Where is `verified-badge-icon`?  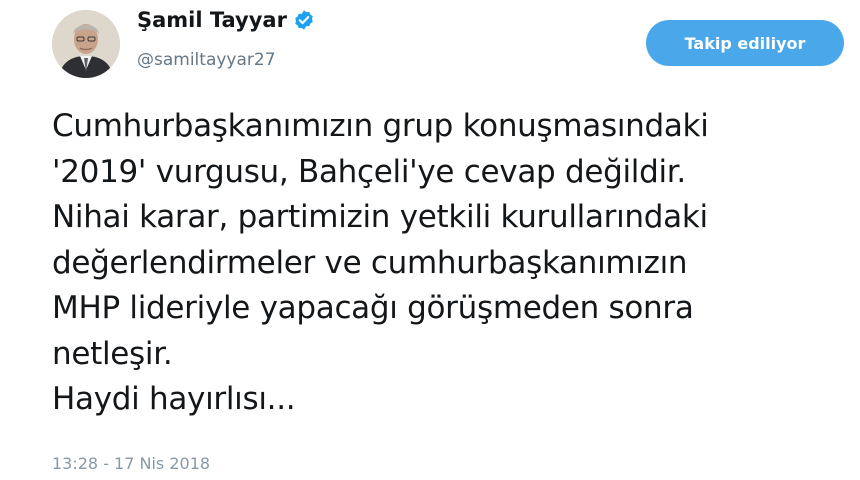
verified-badge-icon is located at coordinates (304, 20).